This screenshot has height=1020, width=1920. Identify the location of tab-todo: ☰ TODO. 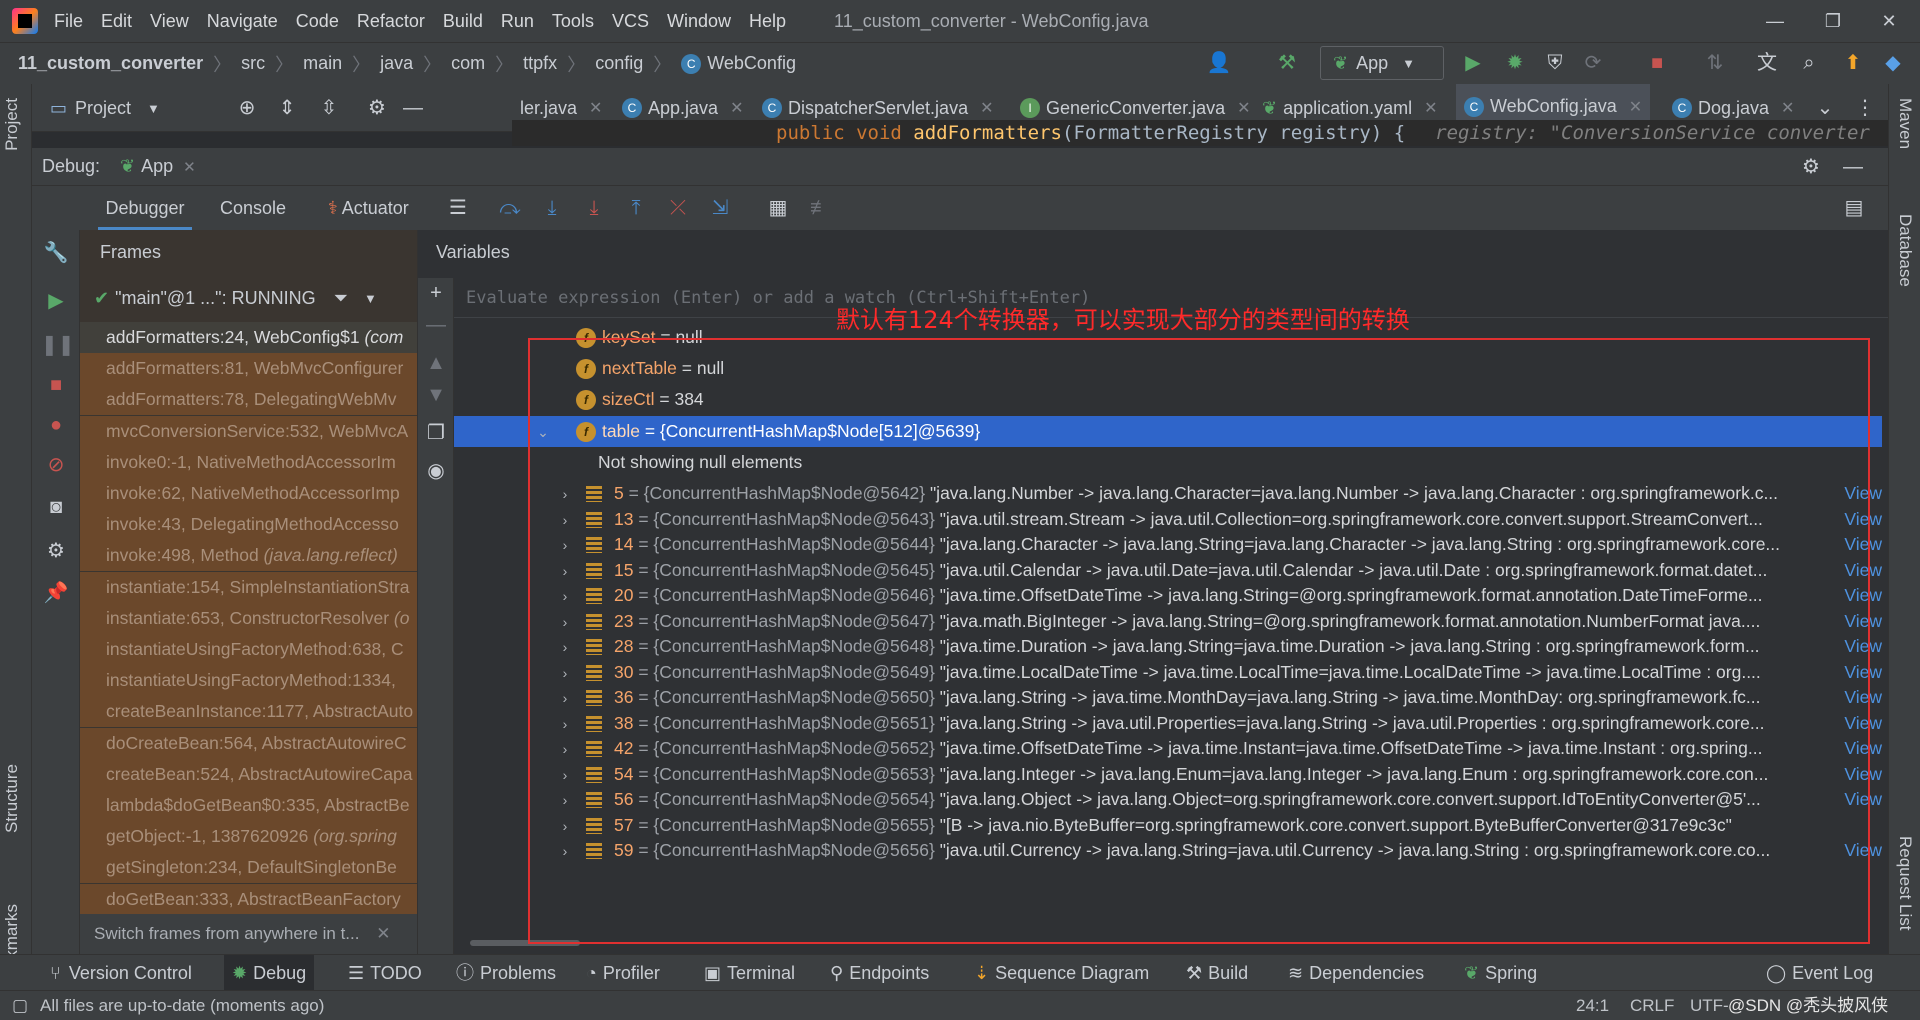
(385, 973).